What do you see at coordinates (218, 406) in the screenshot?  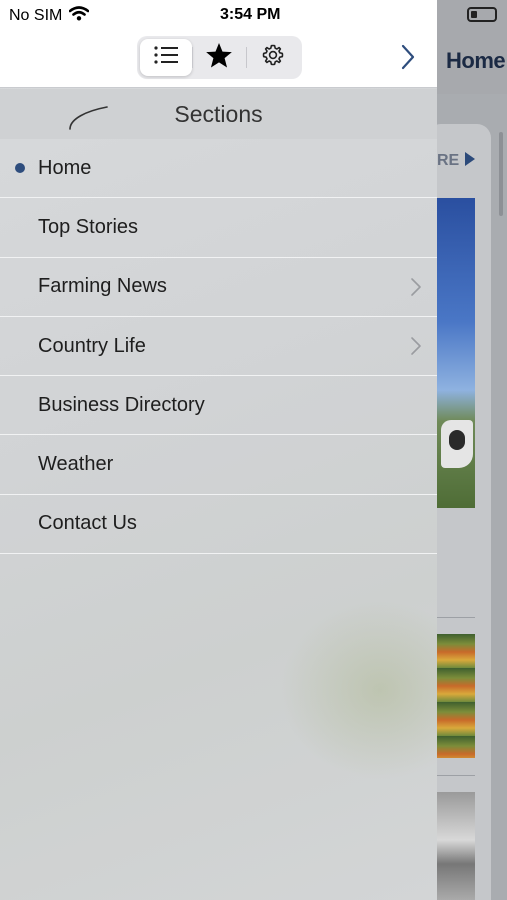 I see `section-item-business-directory: Business Directory` at bounding box center [218, 406].